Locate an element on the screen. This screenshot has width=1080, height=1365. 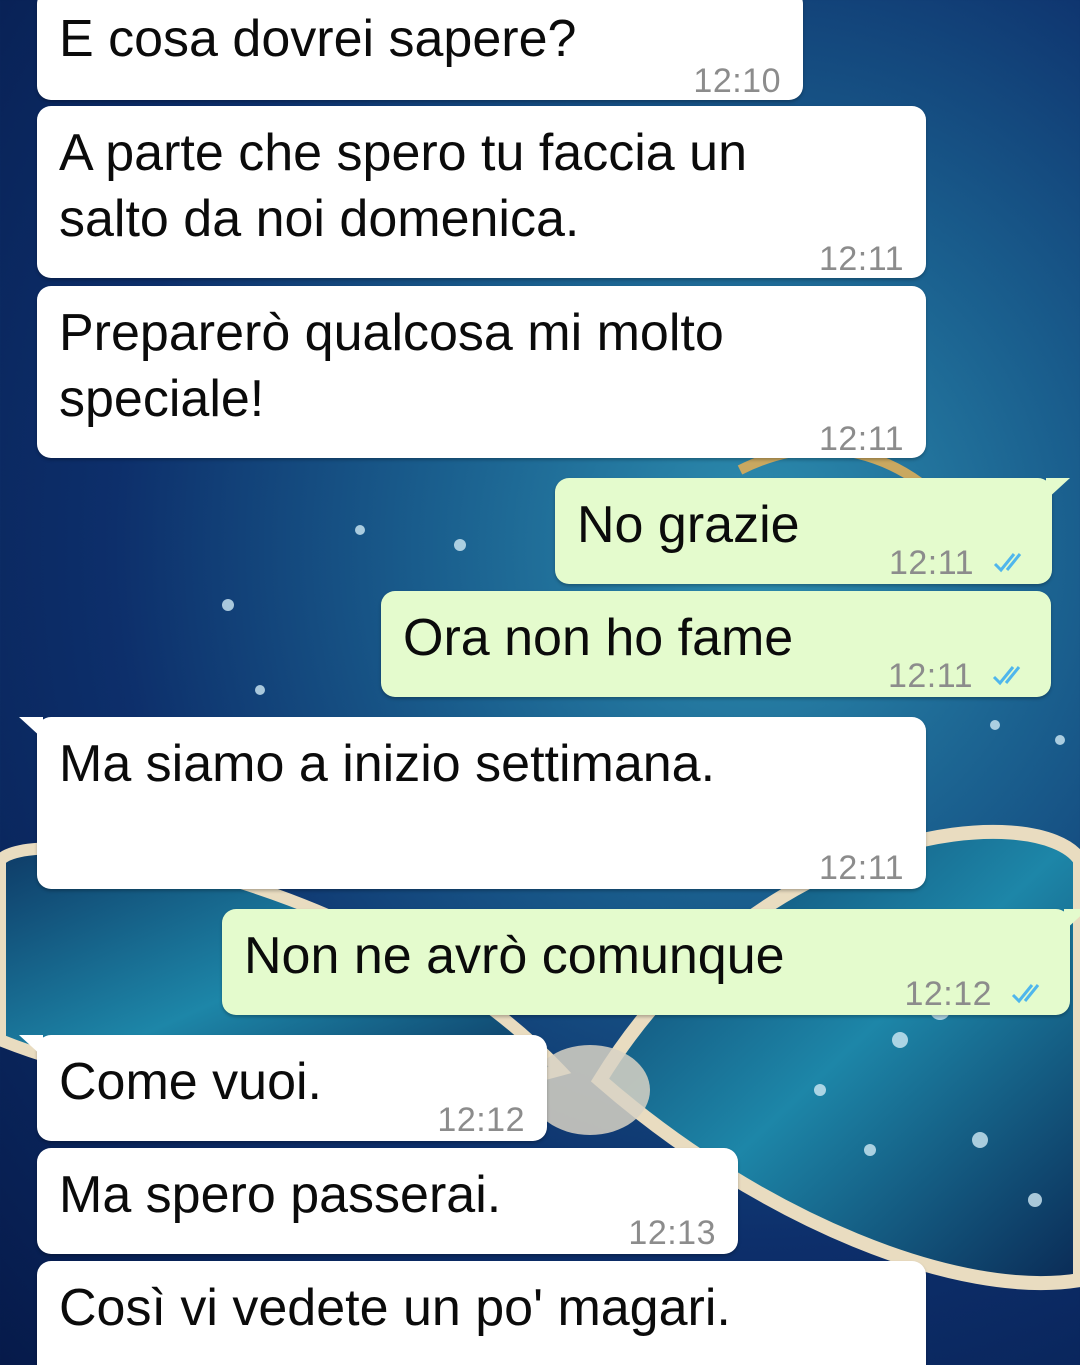
message-text: E cosa dovrei sapere? is located at coordinates (318, 39).